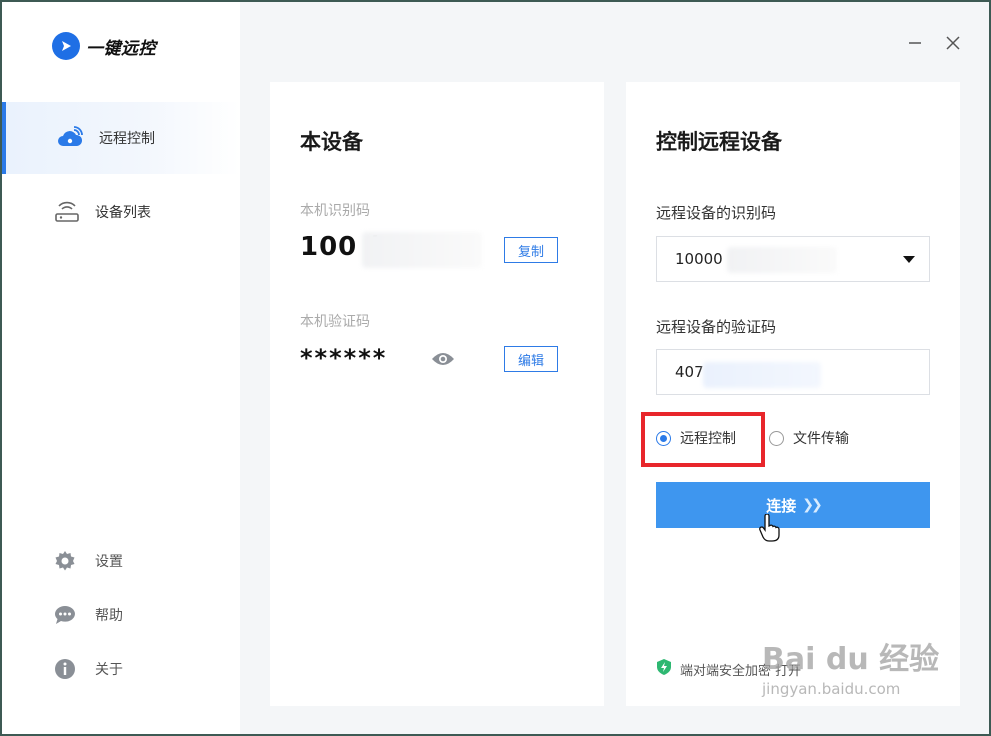  What do you see at coordinates (335, 211) in the screenshot?
I see `local-id-label: 本机识别码` at bounding box center [335, 211].